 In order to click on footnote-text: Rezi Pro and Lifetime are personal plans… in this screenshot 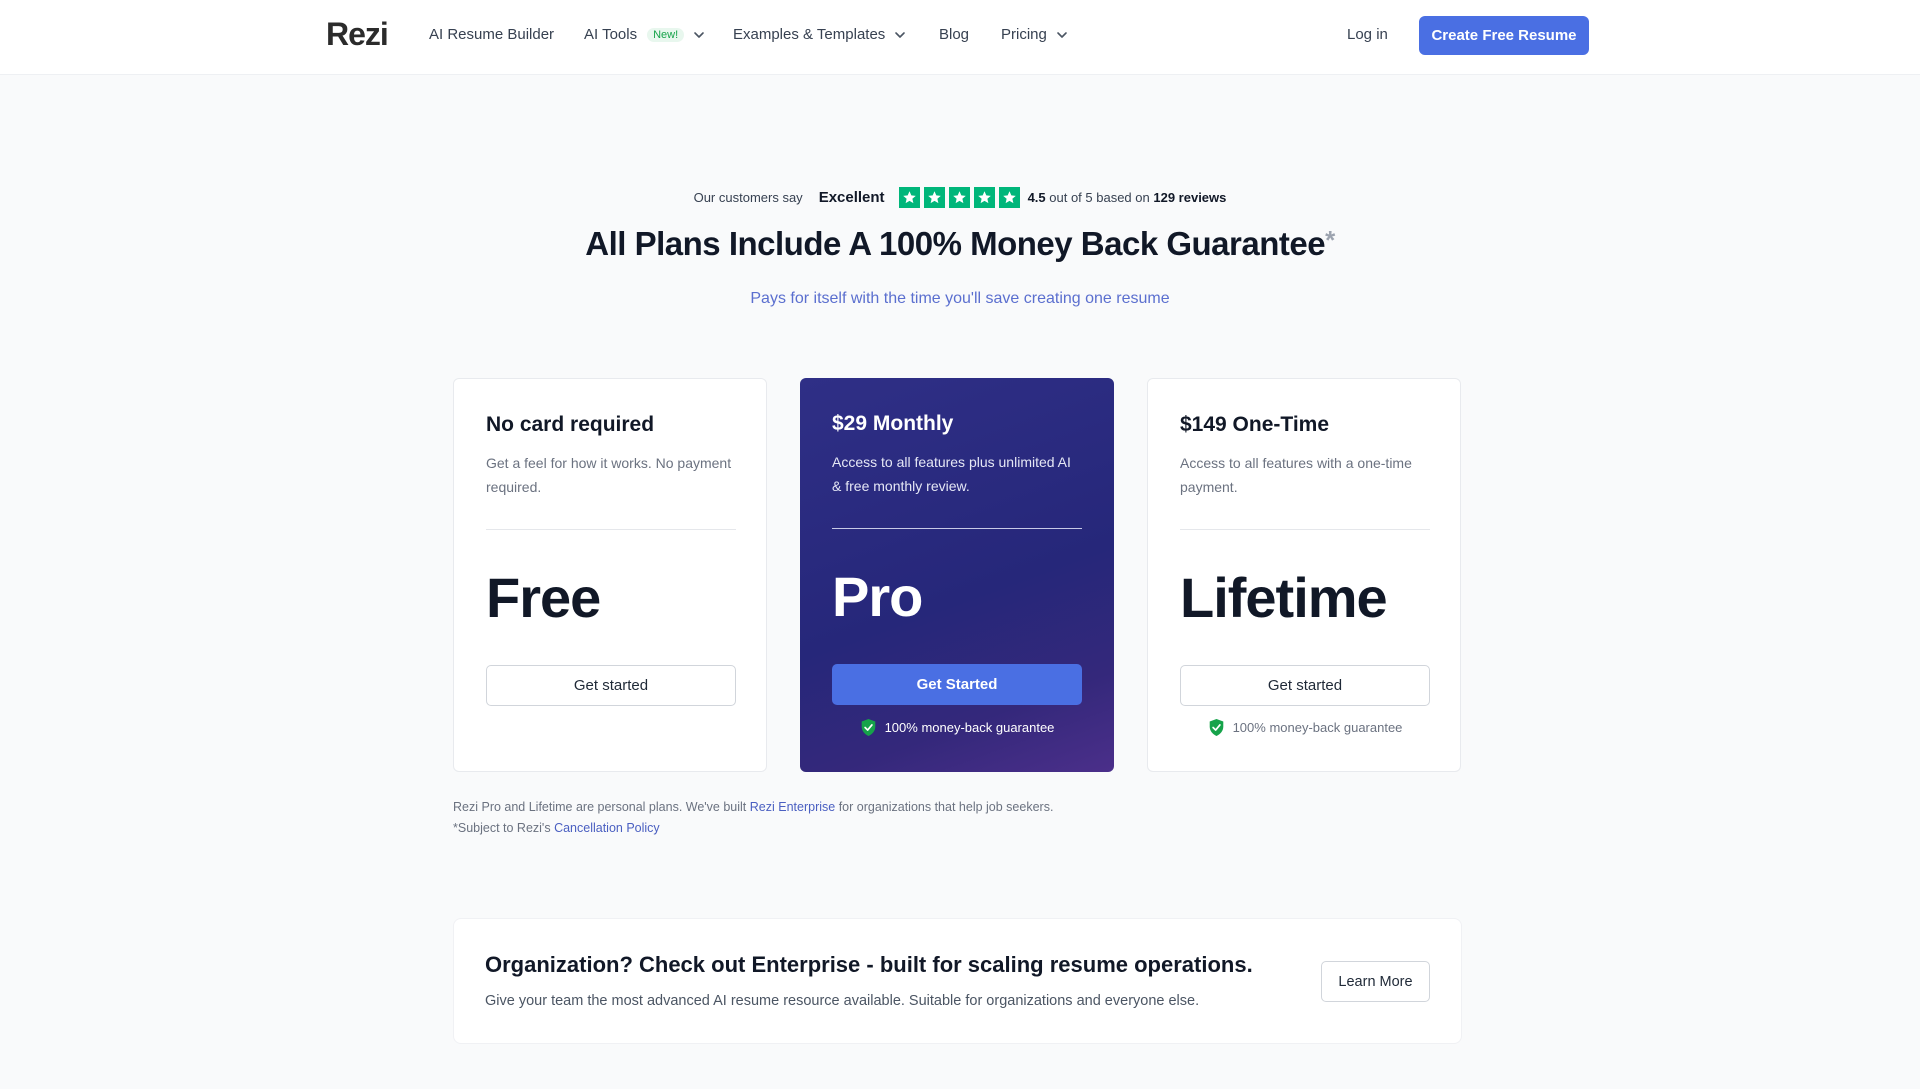, I will do `click(600, 807)`.